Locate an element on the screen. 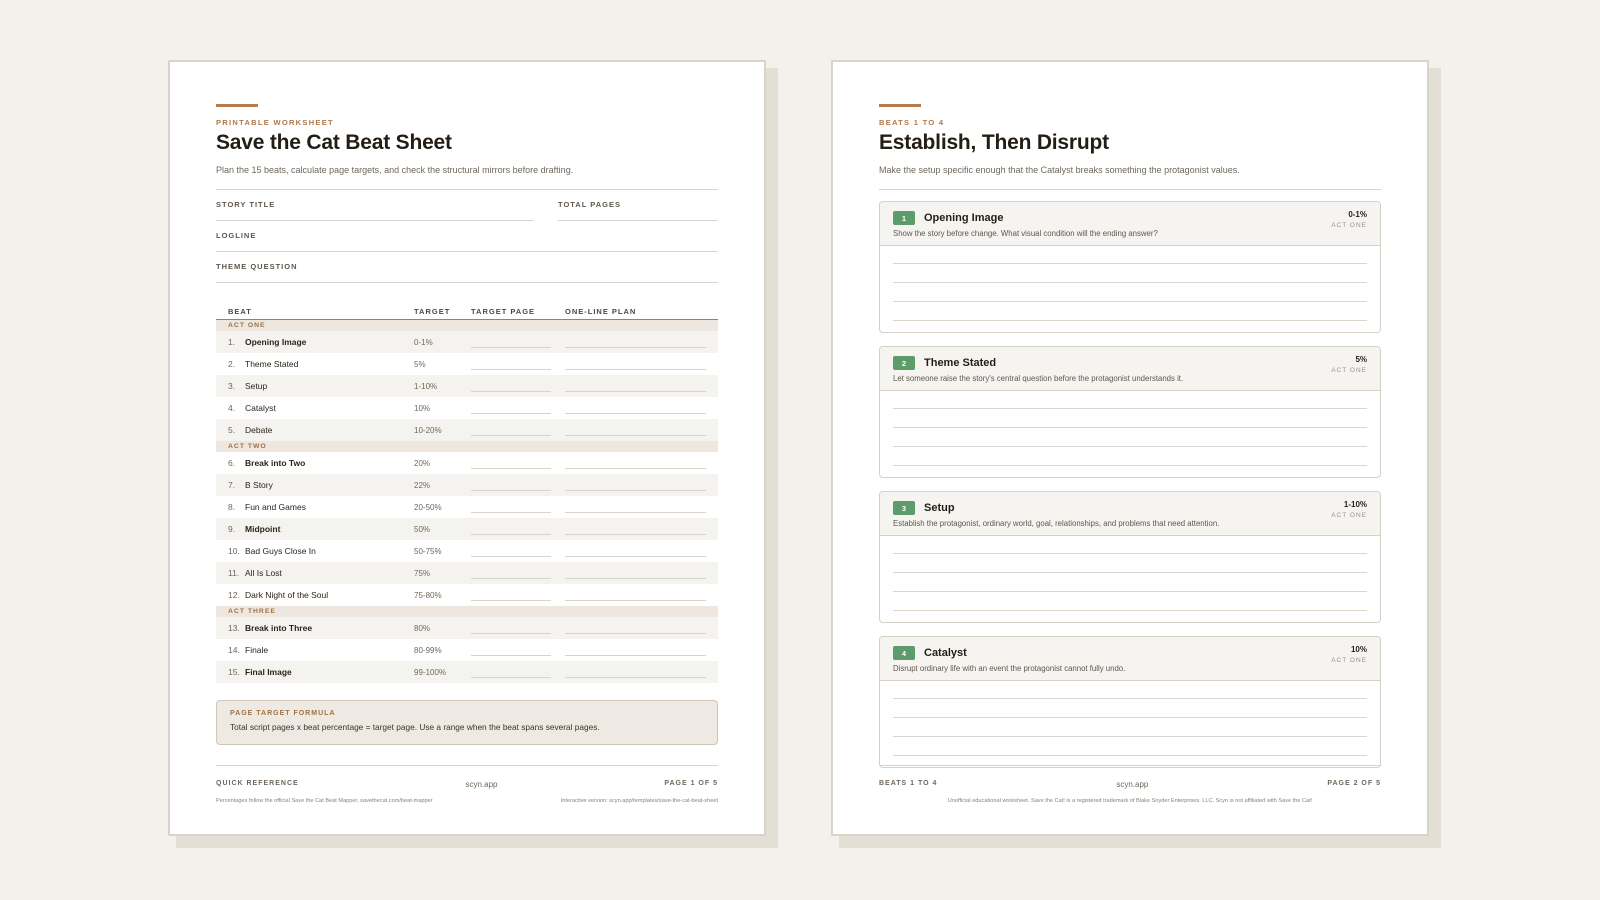  beat-target: 22% is located at coordinates (422, 485).